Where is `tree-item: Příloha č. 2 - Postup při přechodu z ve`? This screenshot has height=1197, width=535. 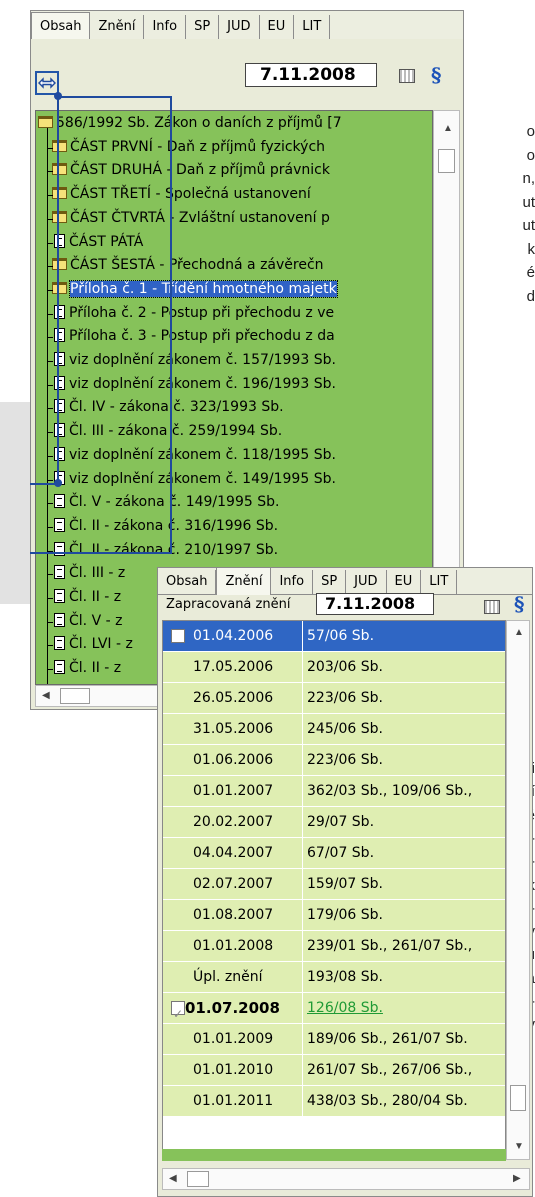 tree-item: Příloha č. 2 - Postup při přechodu z ve is located at coordinates (193, 313).